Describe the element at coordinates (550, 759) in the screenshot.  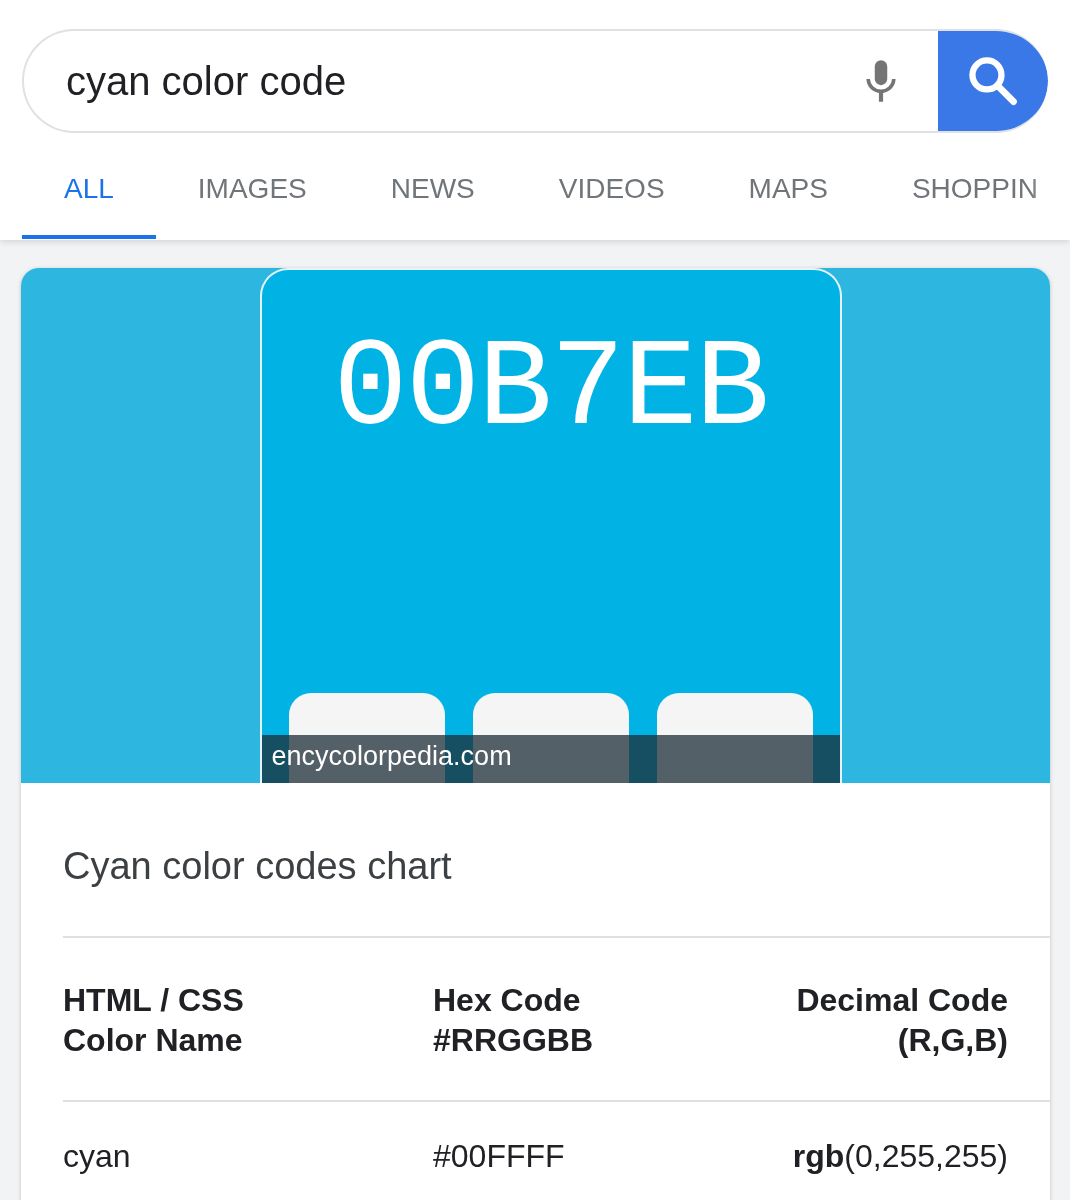
I see `source-caption: encycolorpedia.com` at that location.